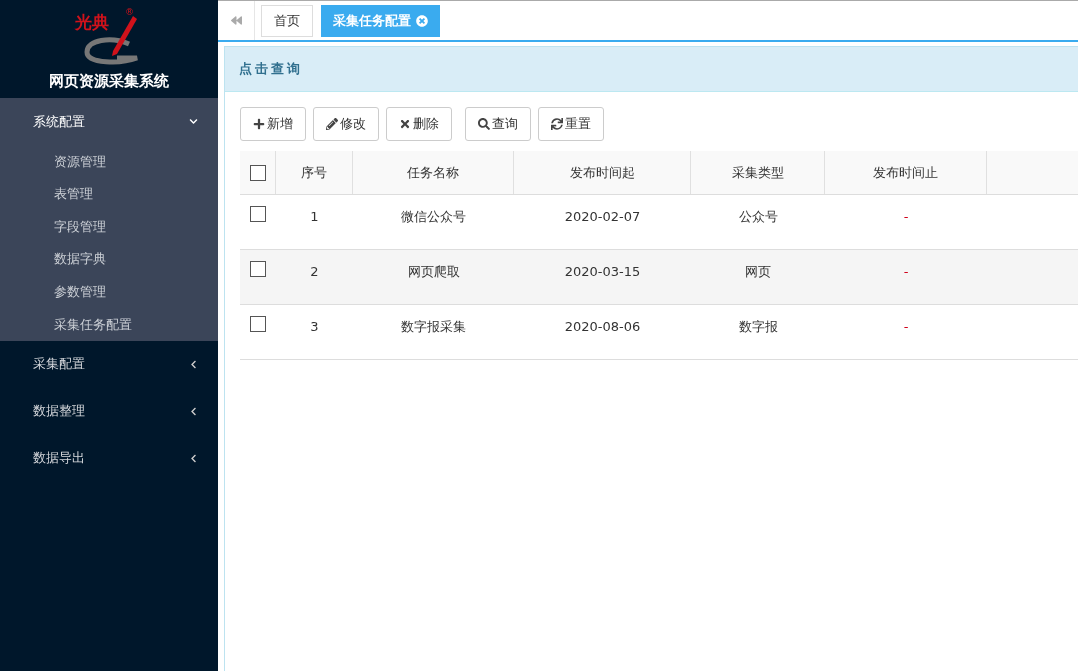 The image size is (1078, 671). What do you see at coordinates (287, 20) in the screenshot?
I see `tab: 首页` at bounding box center [287, 20].